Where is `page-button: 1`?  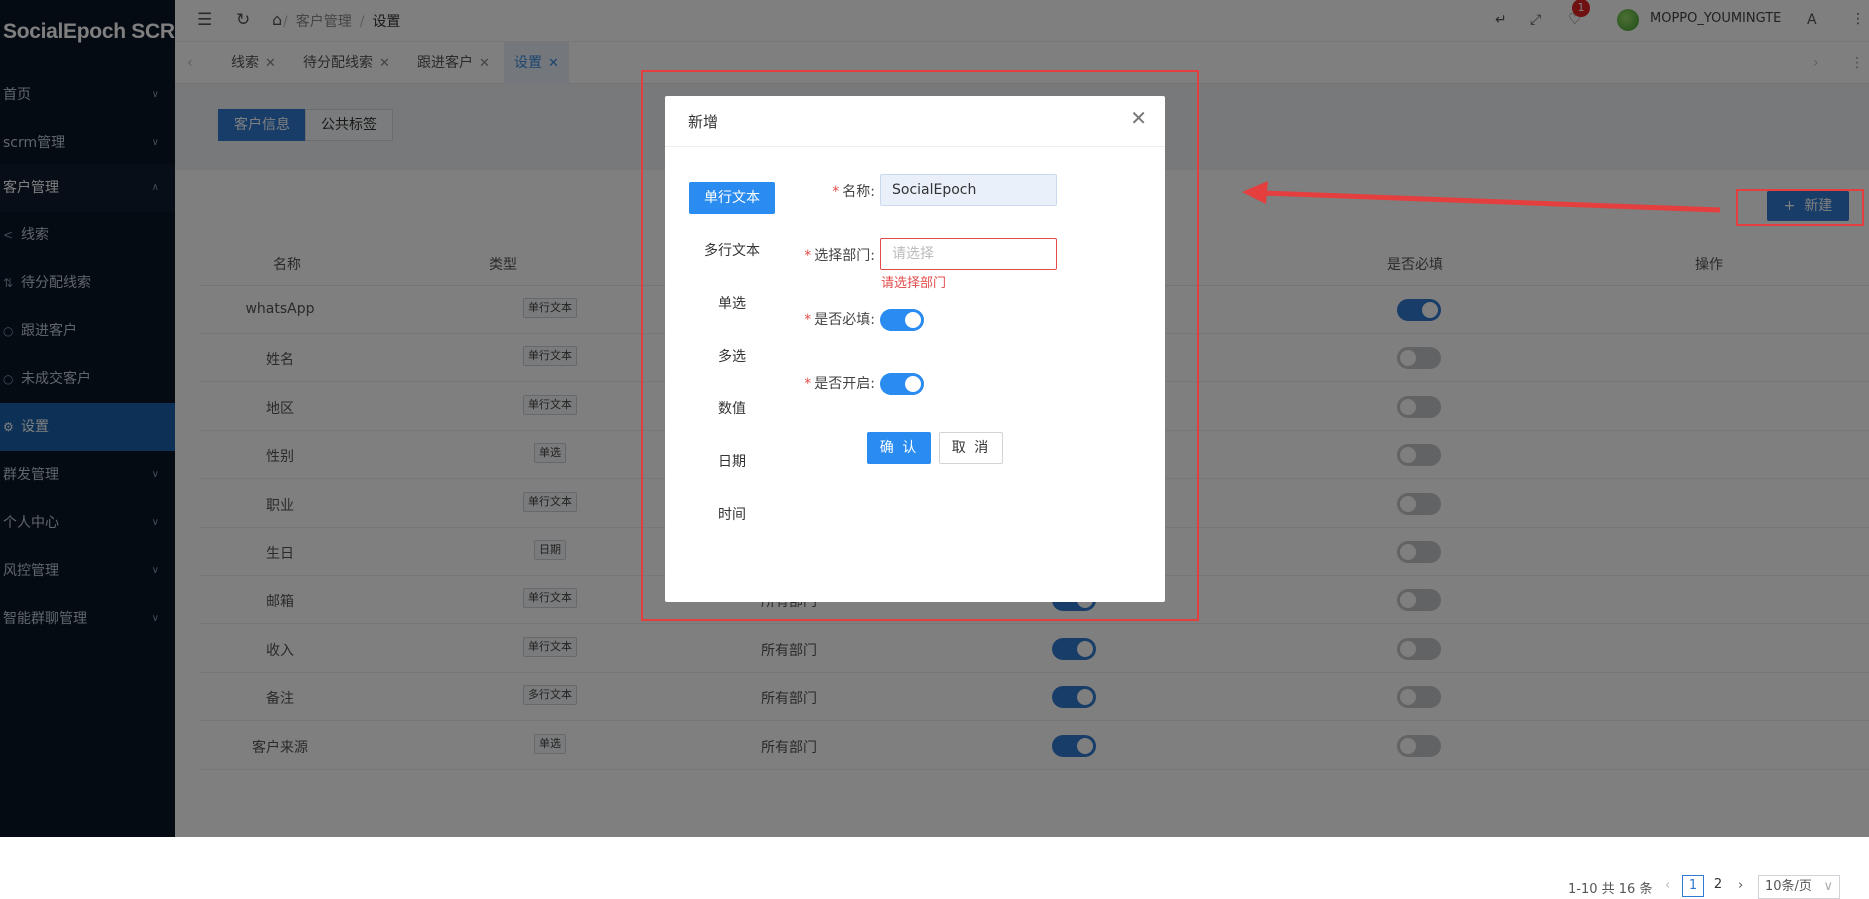
page-button: 1 is located at coordinates (1693, 886).